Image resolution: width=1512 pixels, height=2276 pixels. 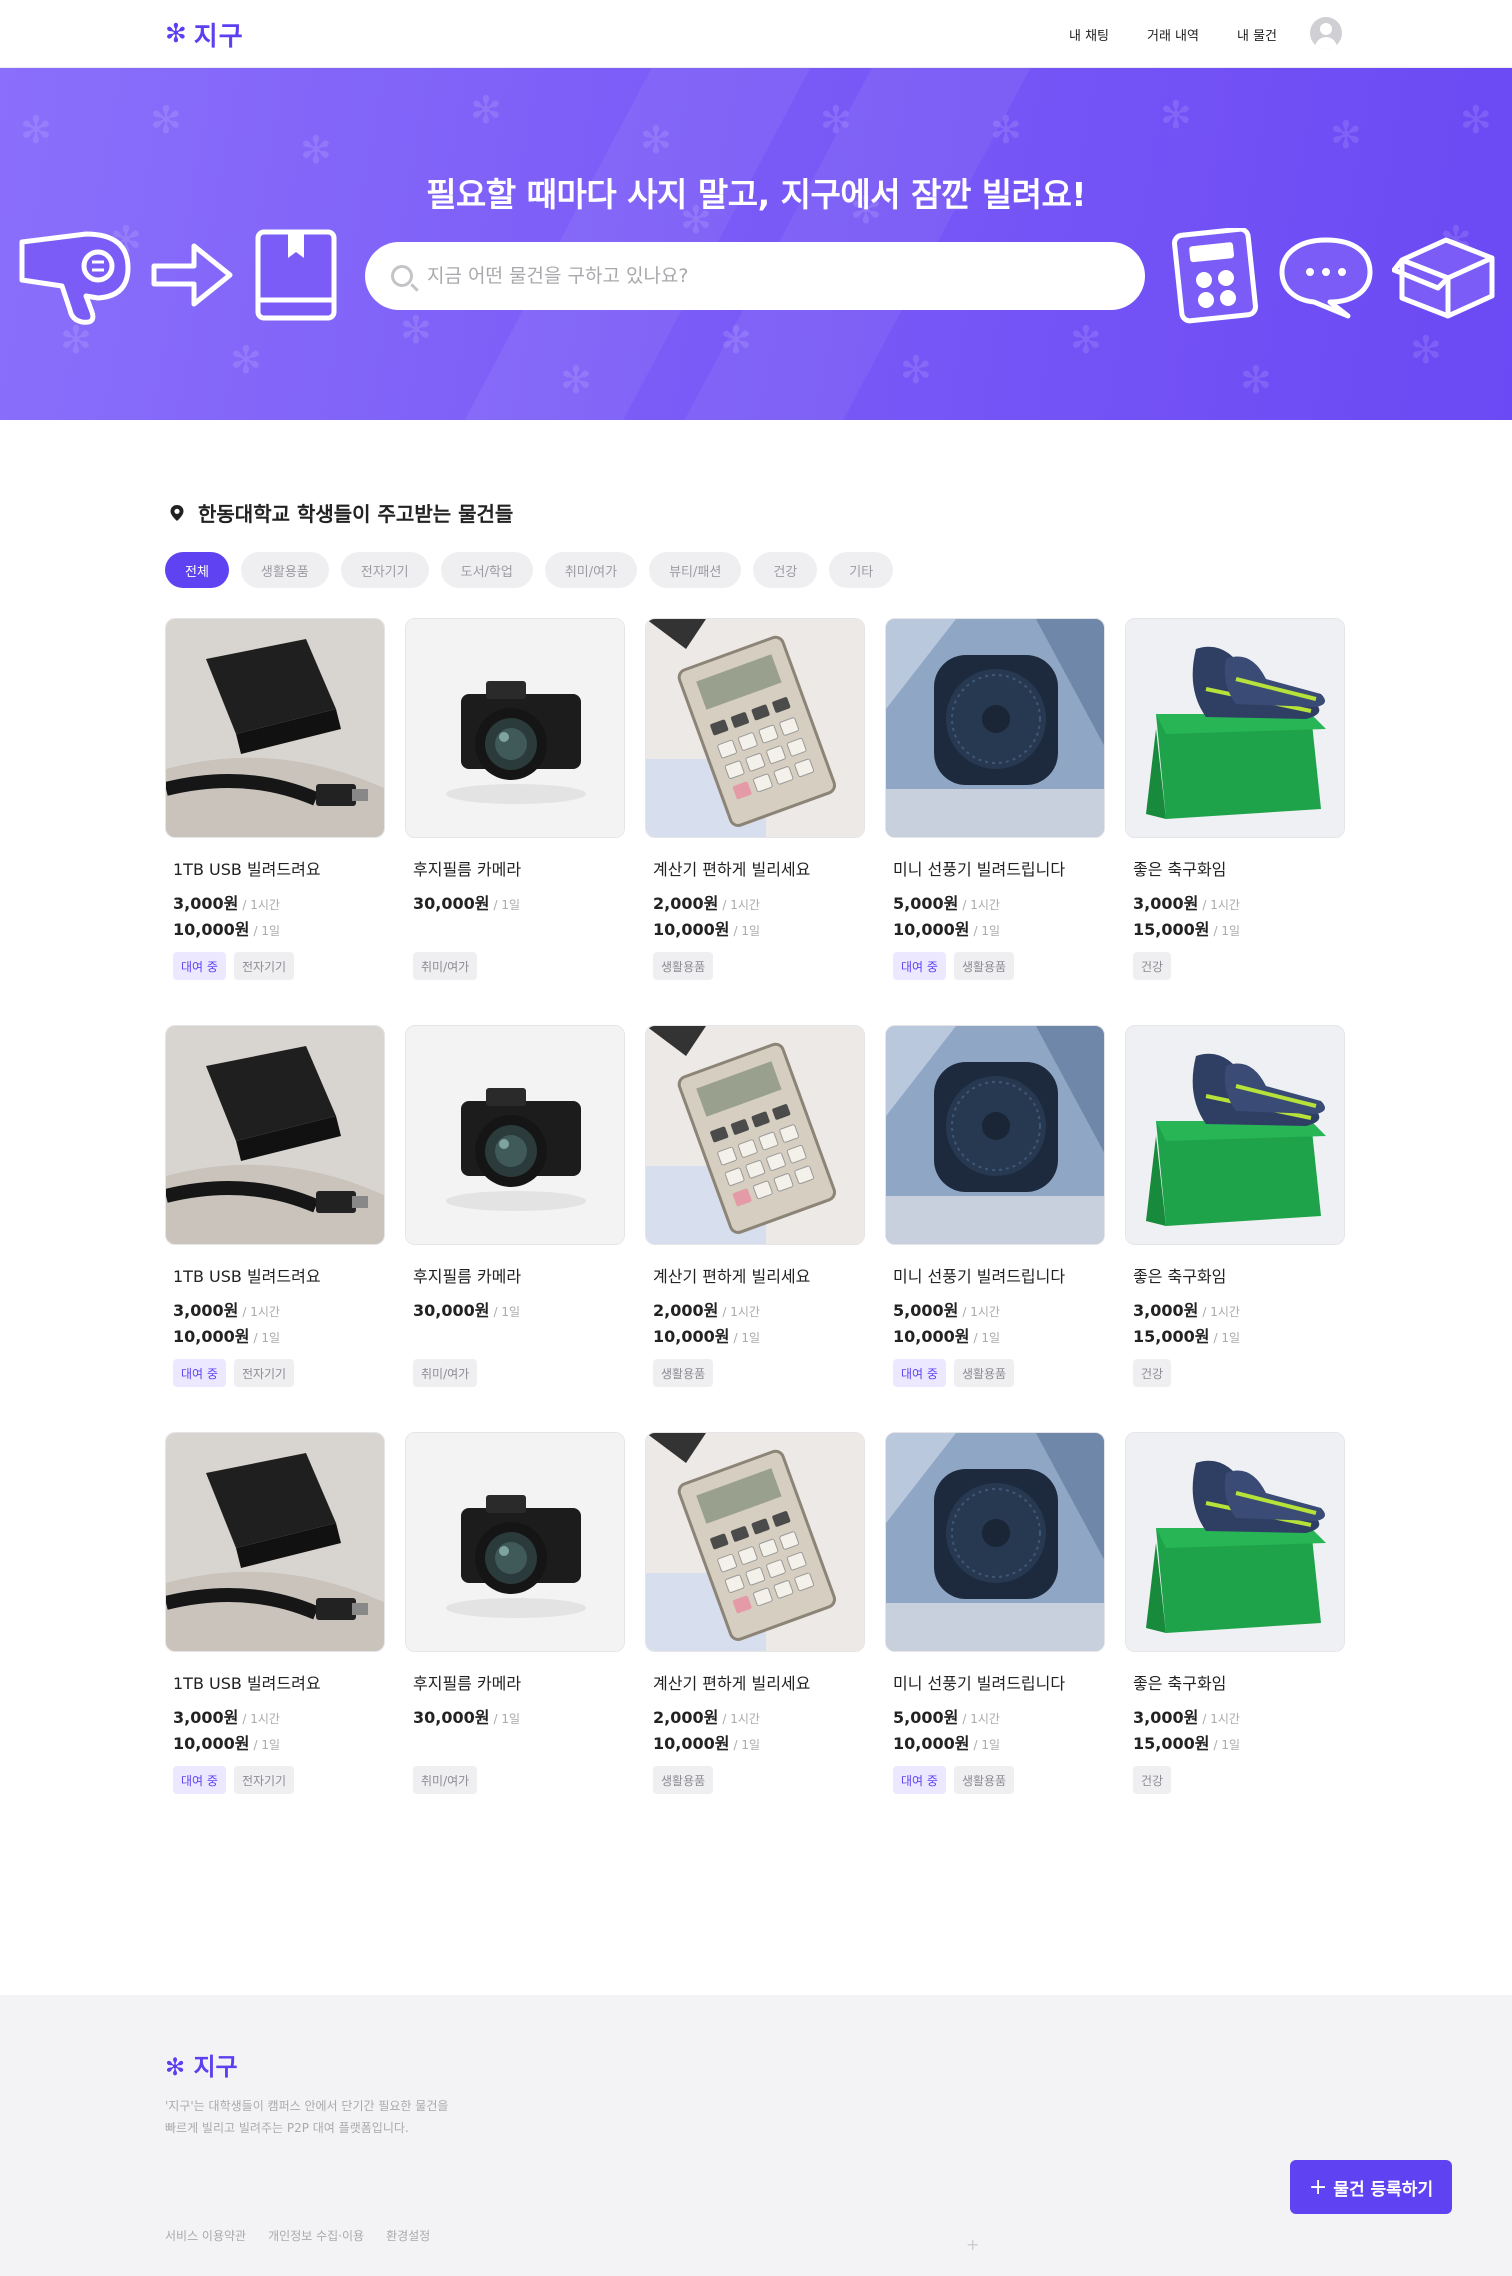 I want to click on search-bar, so click(x=755, y=276).